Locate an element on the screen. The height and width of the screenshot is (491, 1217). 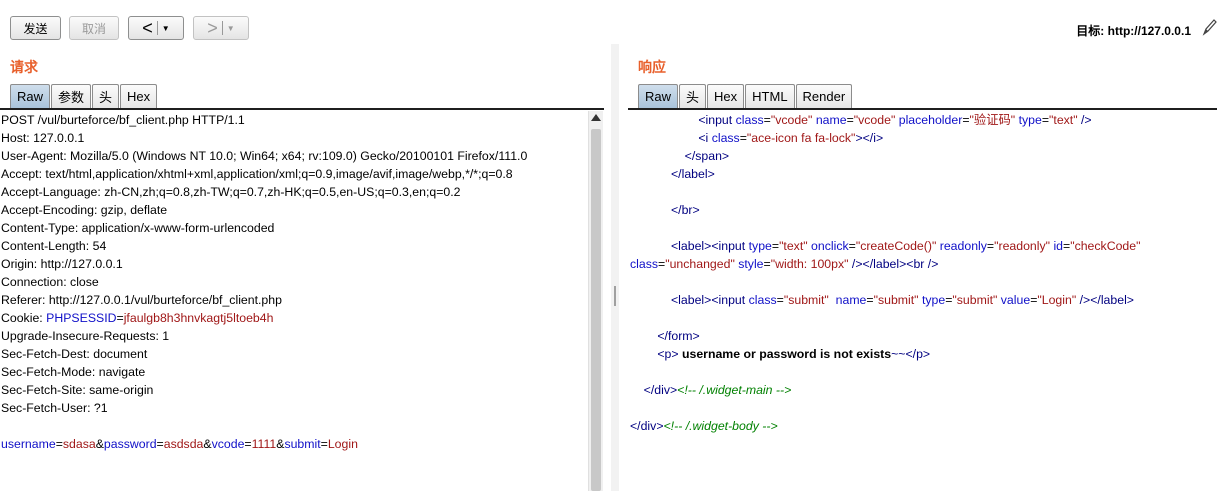
scroll-up-icon is located at coordinates (596, 117).